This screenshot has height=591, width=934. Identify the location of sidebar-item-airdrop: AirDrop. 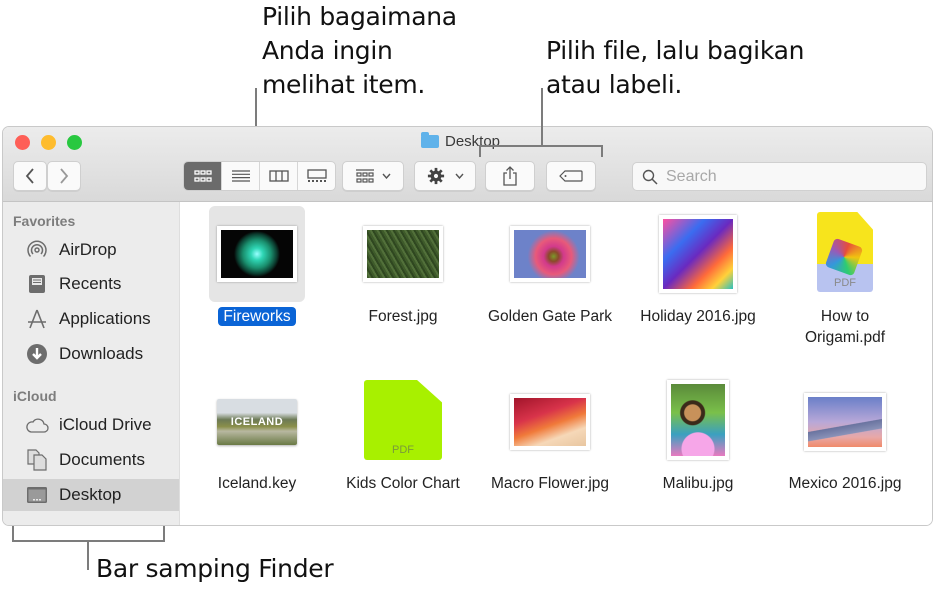
(91, 250).